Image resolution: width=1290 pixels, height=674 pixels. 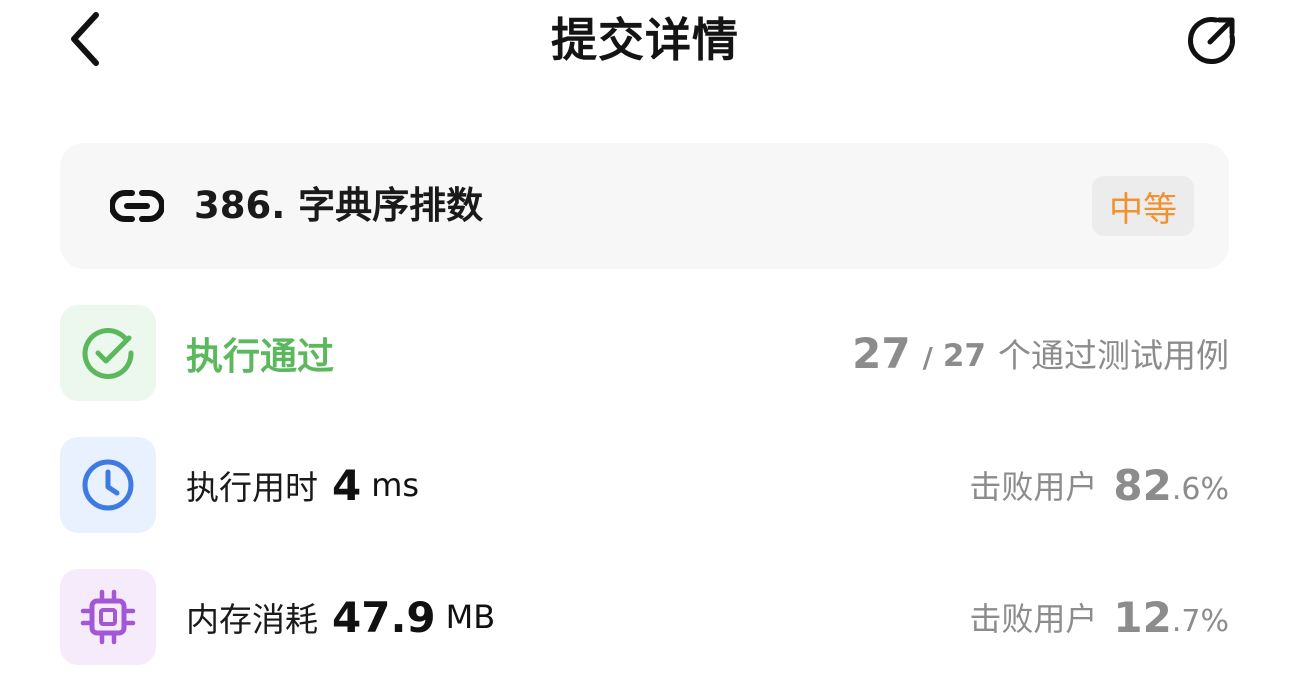 I want to click on page-title: 提交详情, so click(x=645, y=40).